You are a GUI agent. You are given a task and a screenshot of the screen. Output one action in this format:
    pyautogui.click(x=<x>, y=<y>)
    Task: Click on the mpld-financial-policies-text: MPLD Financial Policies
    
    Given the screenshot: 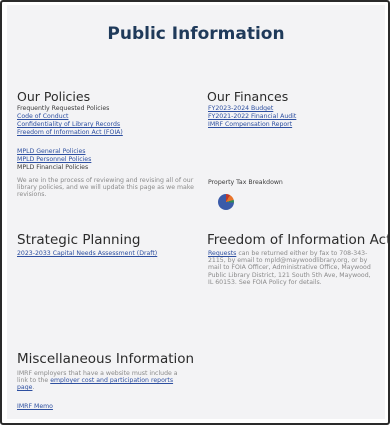 What is the action you would take?
    pyautogui.click(x=53, y=167)
    